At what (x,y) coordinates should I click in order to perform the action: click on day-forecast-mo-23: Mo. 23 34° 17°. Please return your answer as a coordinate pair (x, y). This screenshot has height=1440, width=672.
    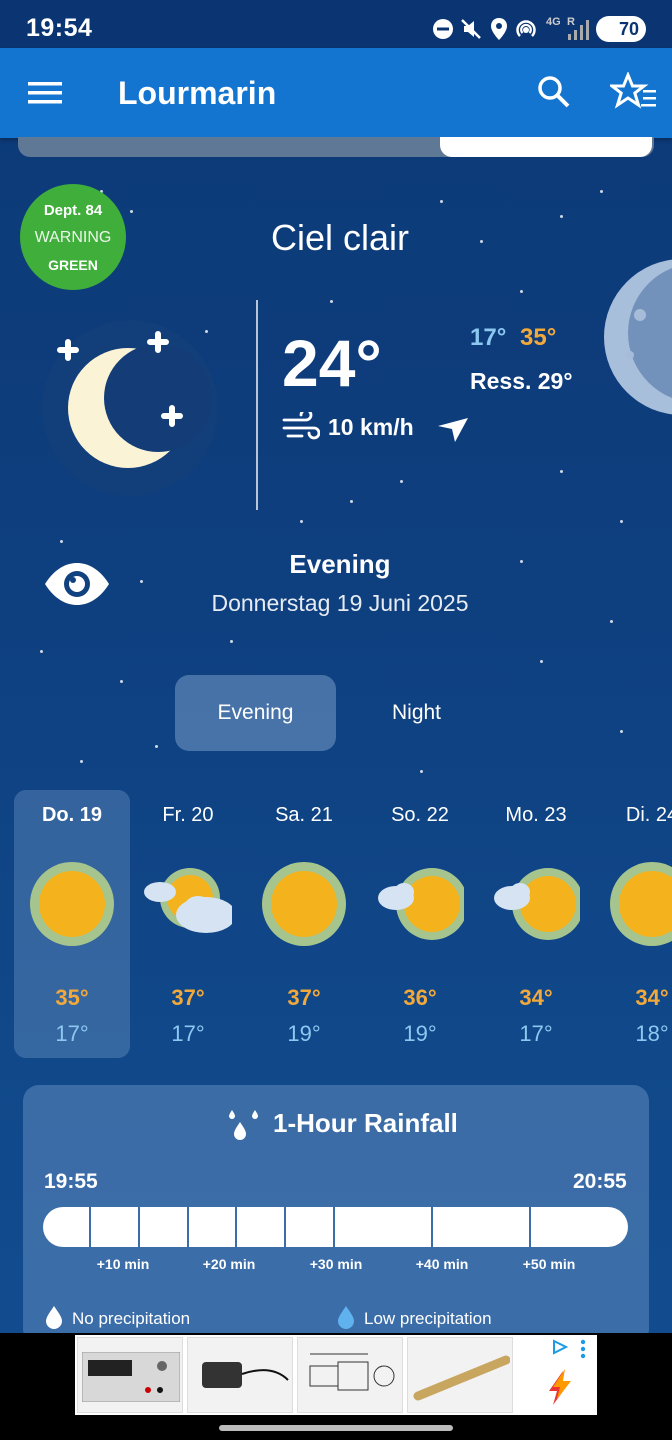
    Looking at the image, I should click on (536, 924).